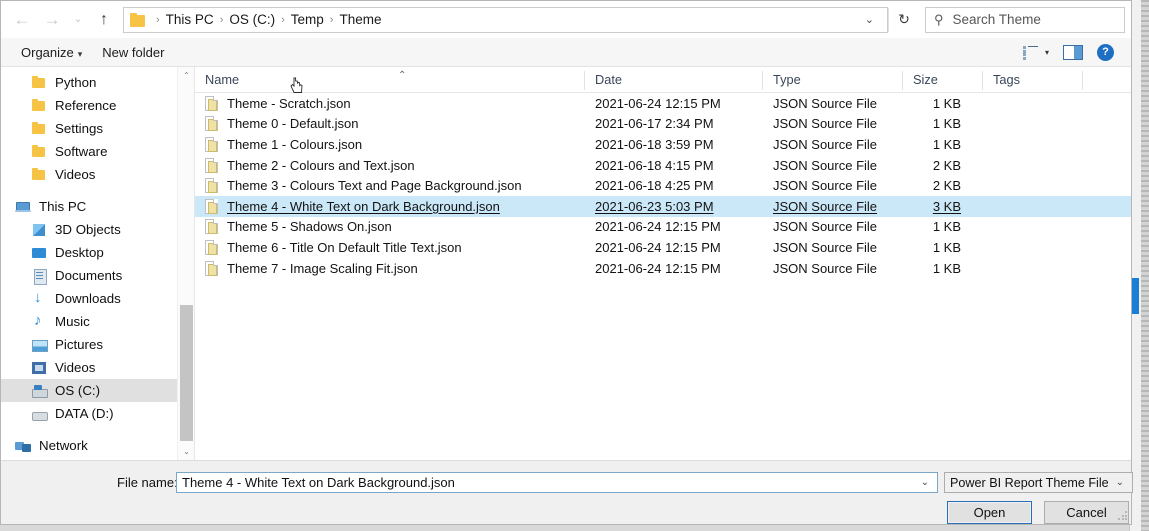  Describe the element at coordinates (654, 206) in the screenshot. I see `cell-date-text: 2021-06-23 5:03 PM` at that location.